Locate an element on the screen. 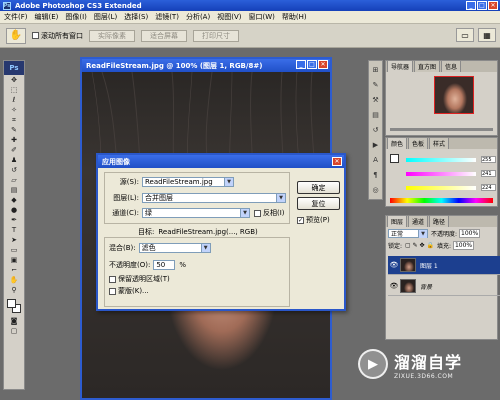 The image size is (500, 400). color-swatches is located at coordinates (14, 307).